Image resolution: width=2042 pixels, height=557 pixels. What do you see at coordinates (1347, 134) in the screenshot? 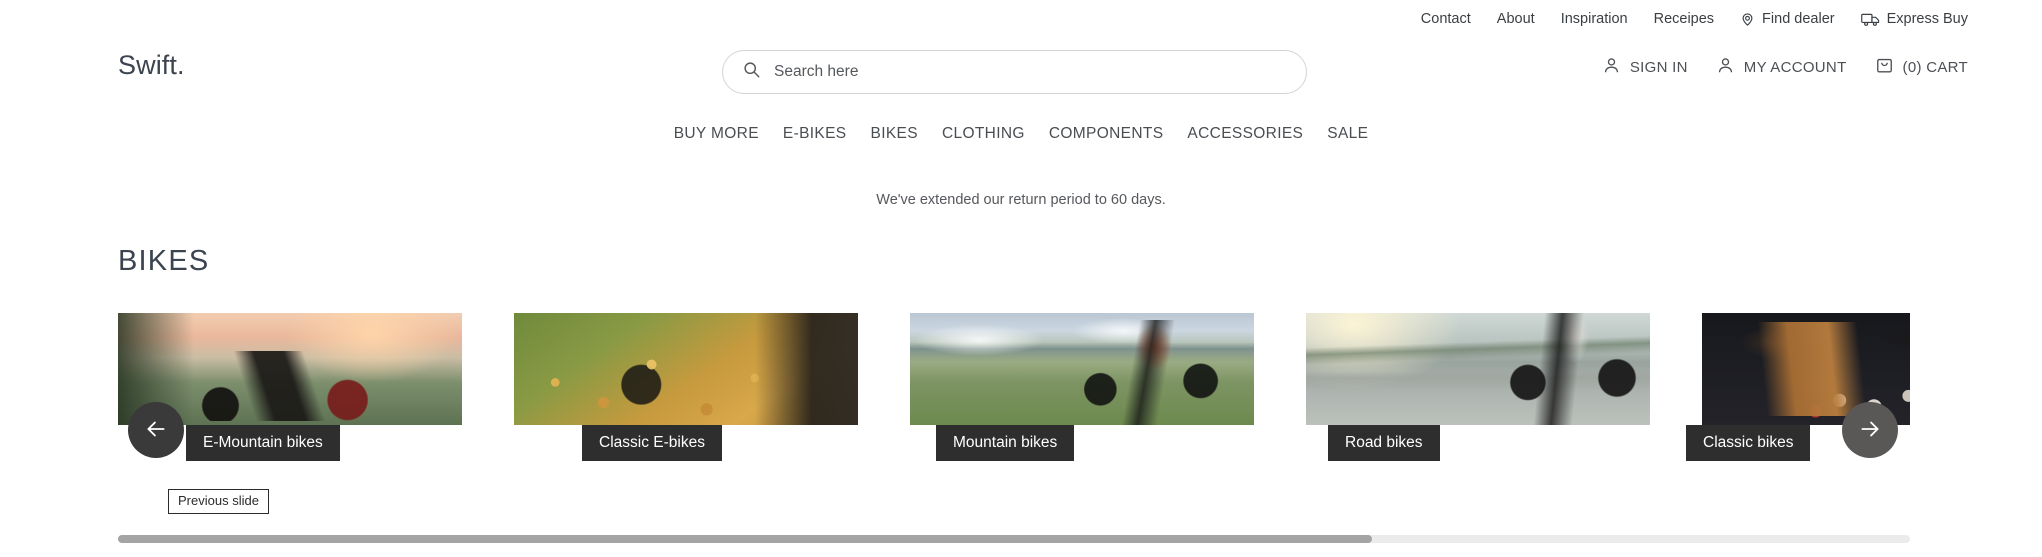
I see `nav-item-sale: SALE` at bounding box center [1347, 134].